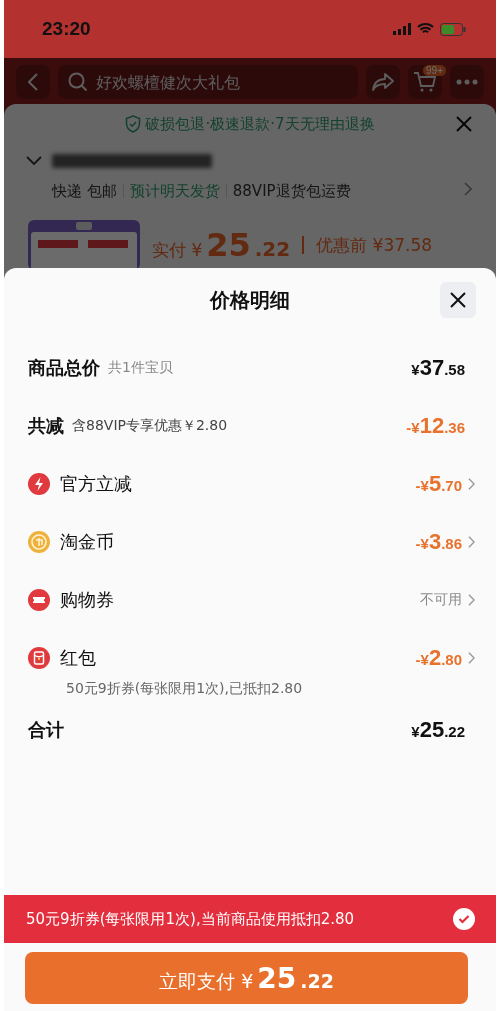  Describe the element at coordinates (435, 426) in the screenshot. I see `price-amount: -¥12.36` at that location.